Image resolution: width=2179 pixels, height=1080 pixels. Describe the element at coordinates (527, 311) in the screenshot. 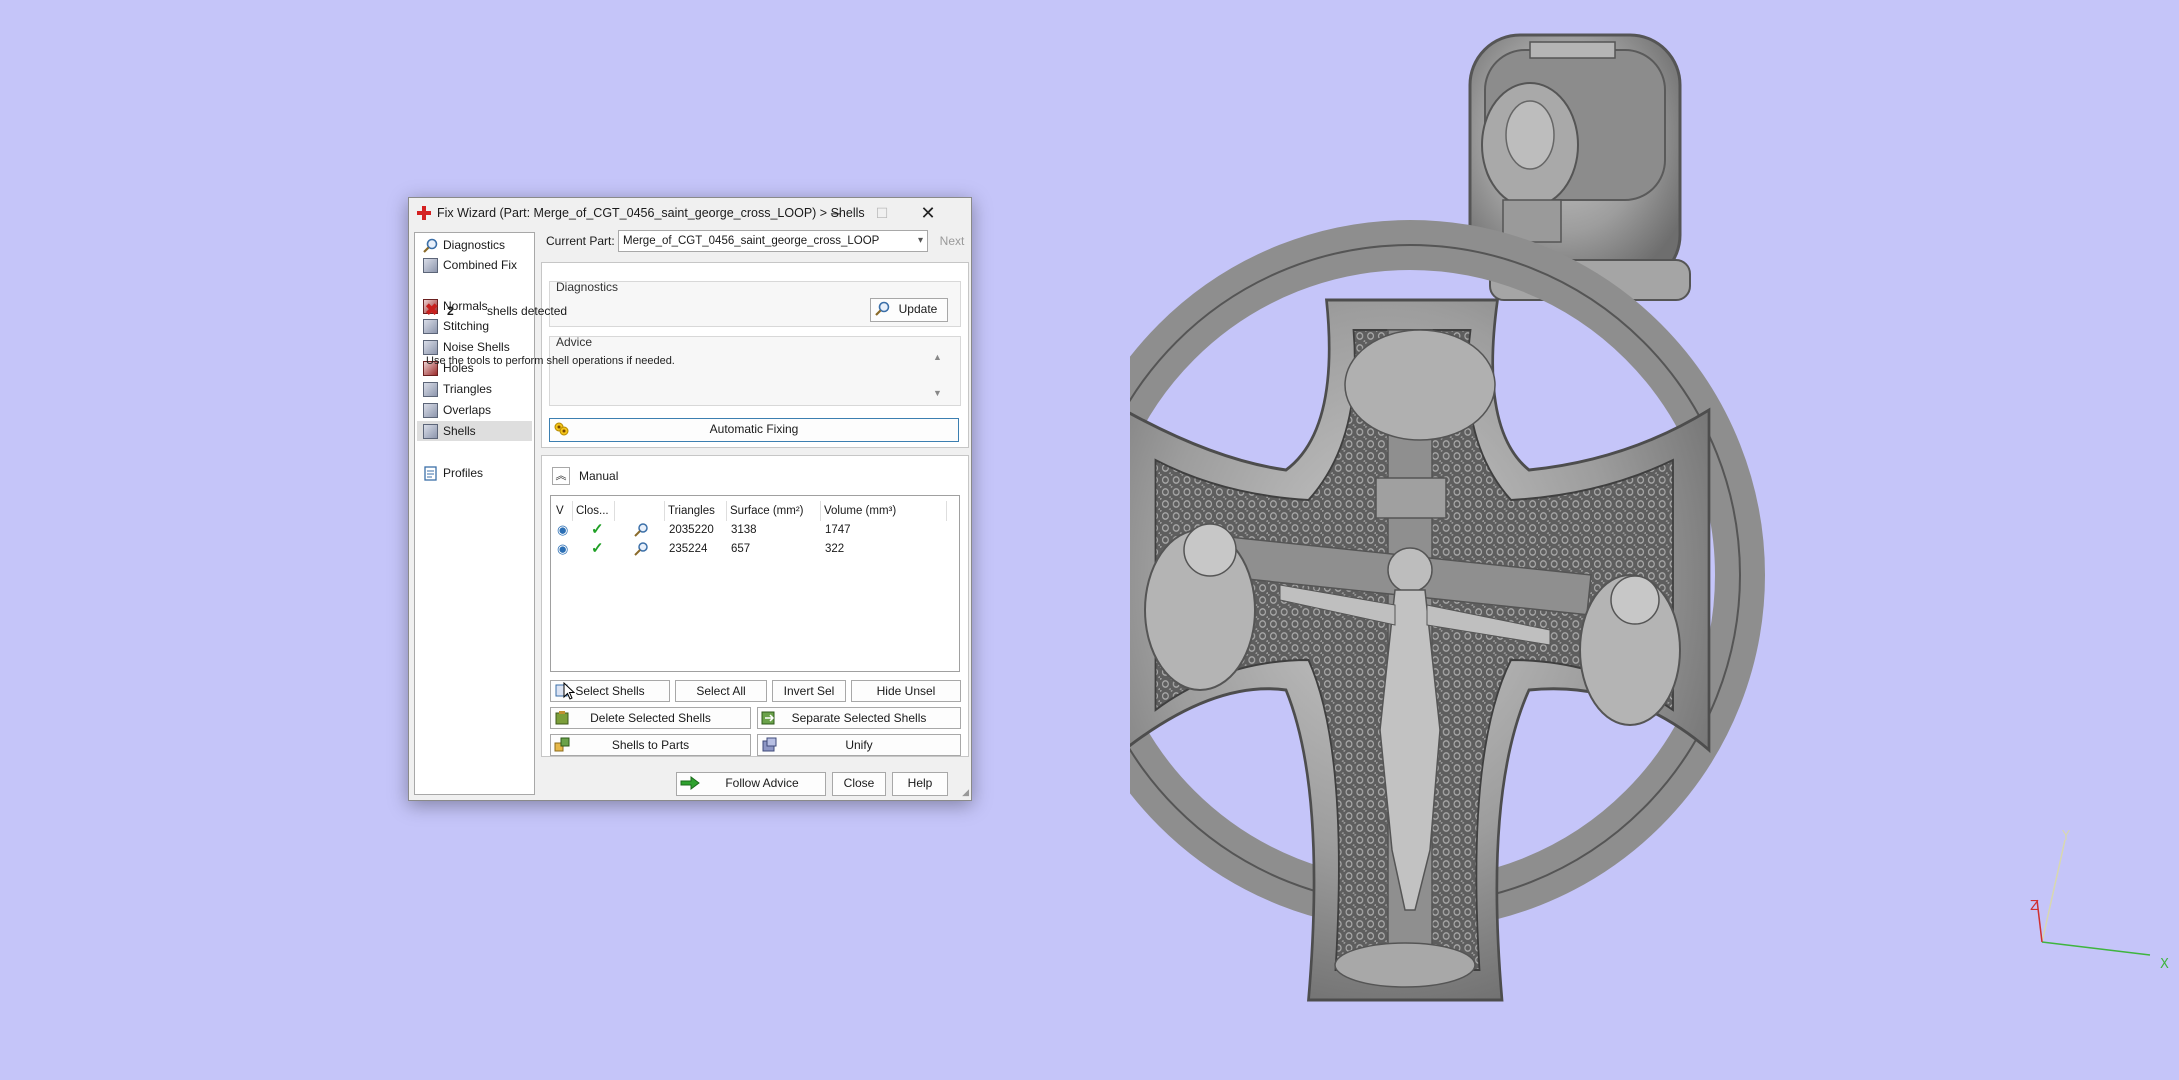

I see `shells-detected-text: shells detected` at that location.